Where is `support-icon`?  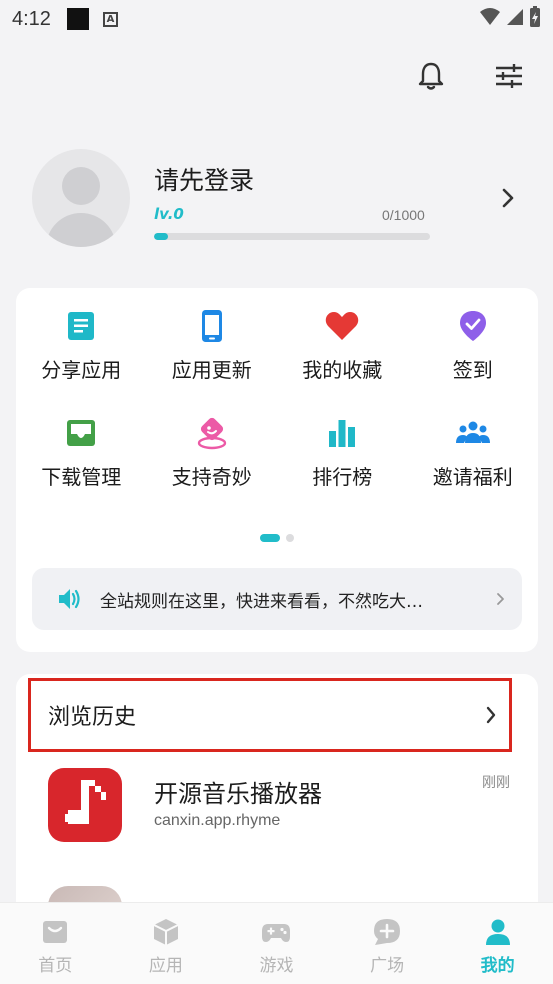 support-icon is located at coordinates (211, 433).